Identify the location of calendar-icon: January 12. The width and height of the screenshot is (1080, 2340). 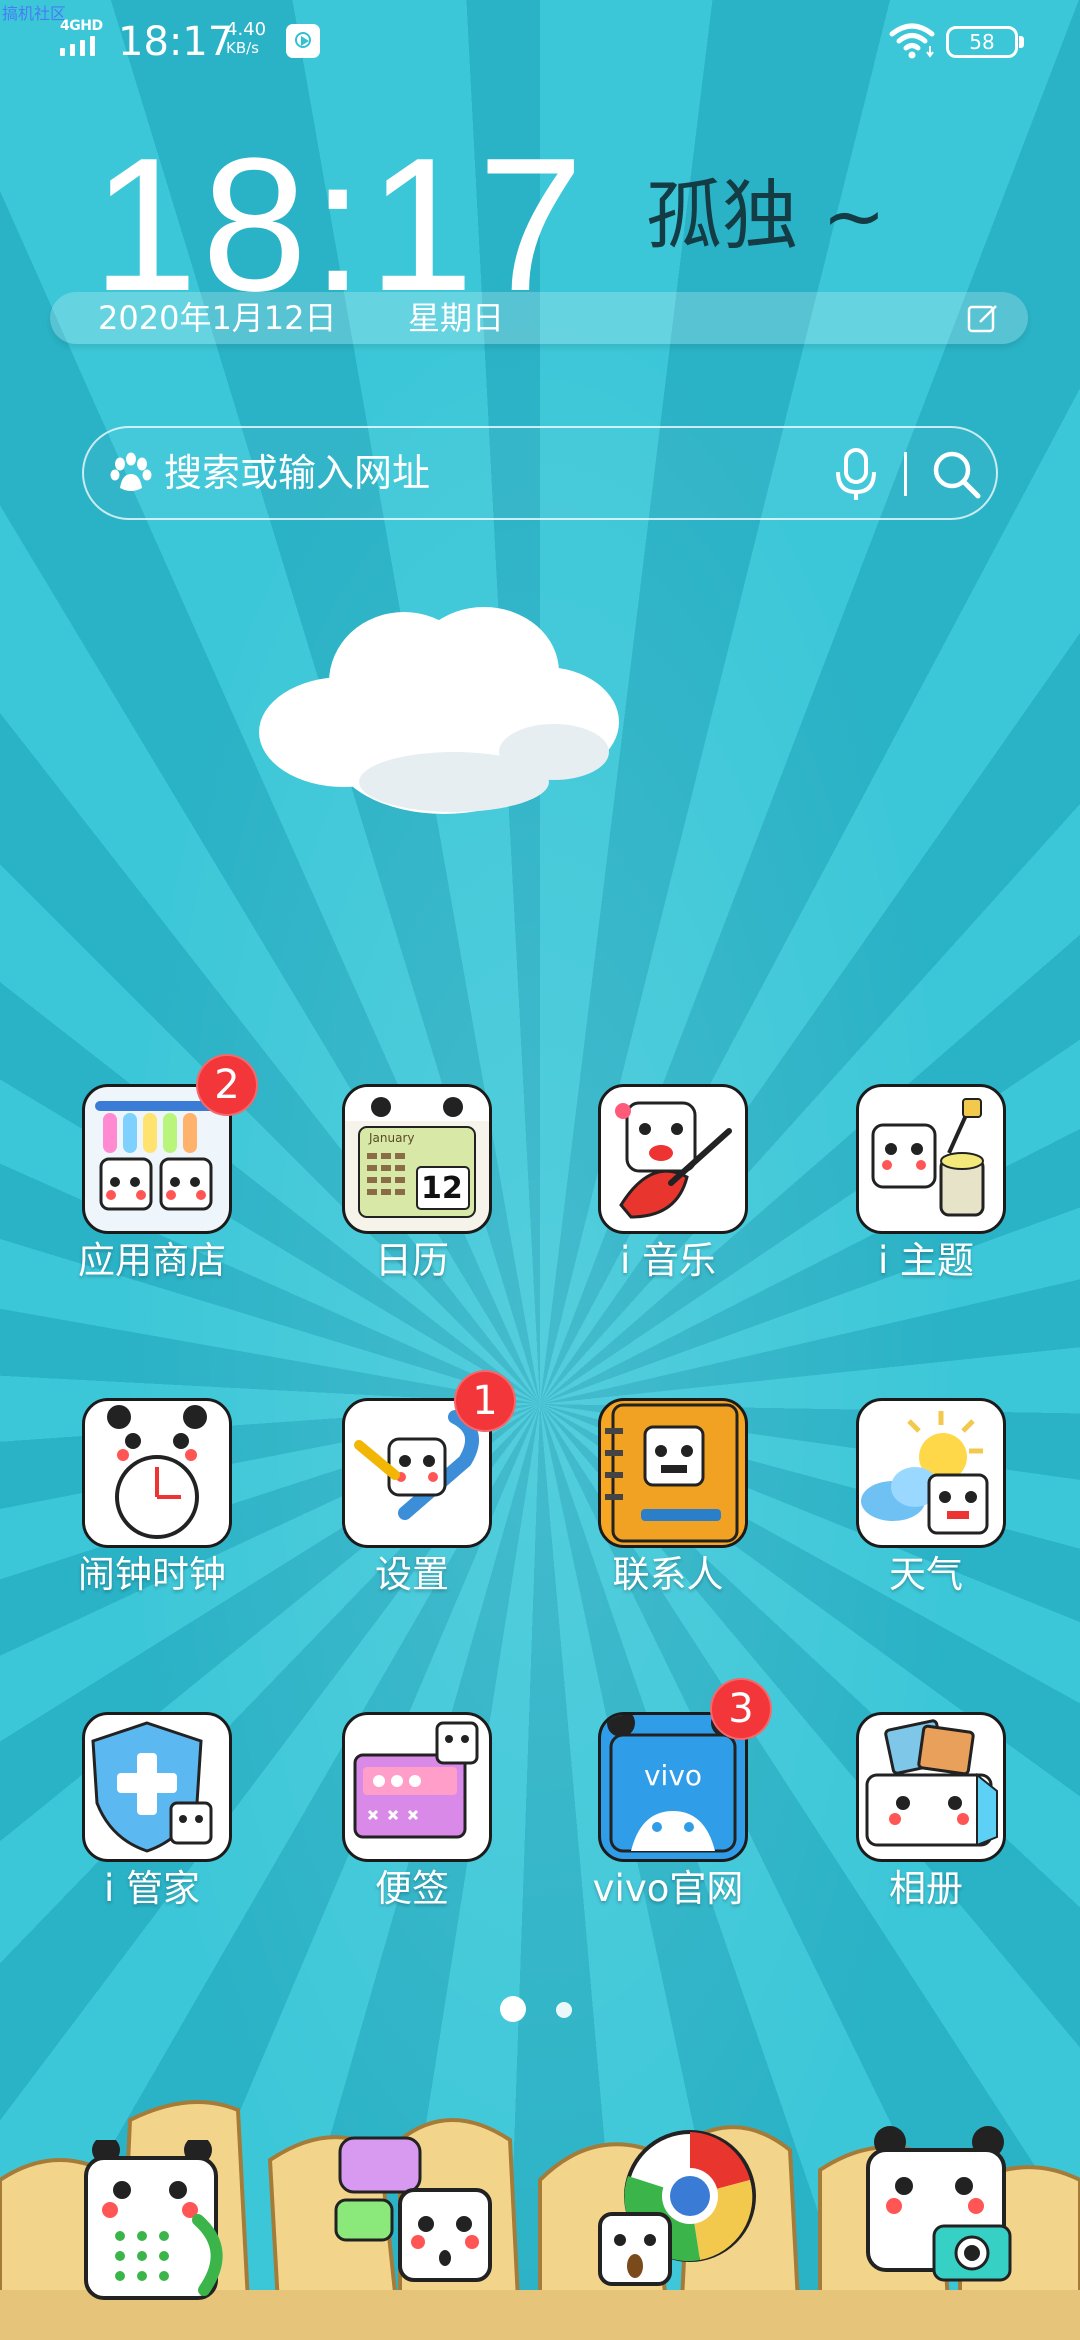
(417, 1159).